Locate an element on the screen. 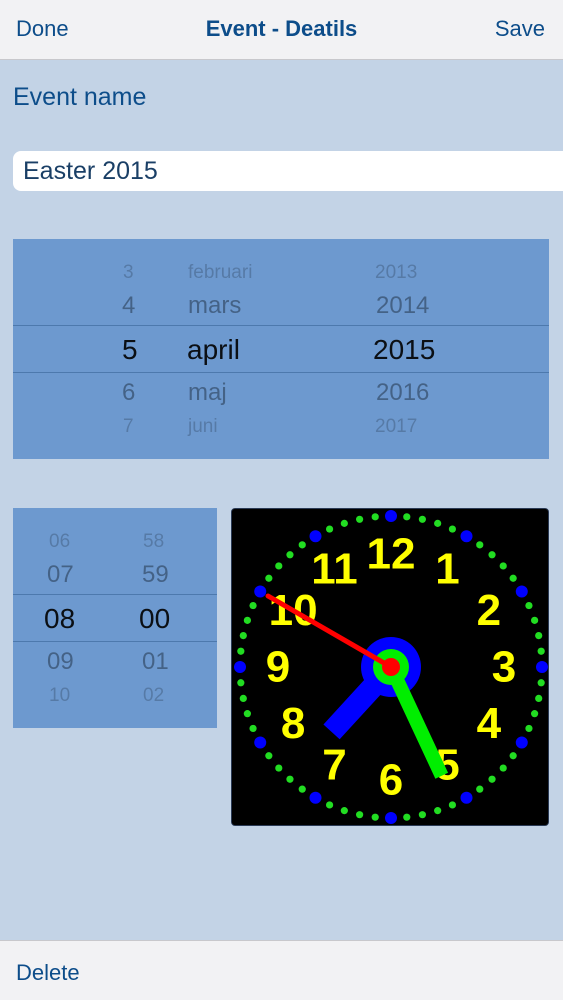 The width and height of the screenshot is (563, 1000). clock-numeral: 8 is located at coordinates (293, 723).